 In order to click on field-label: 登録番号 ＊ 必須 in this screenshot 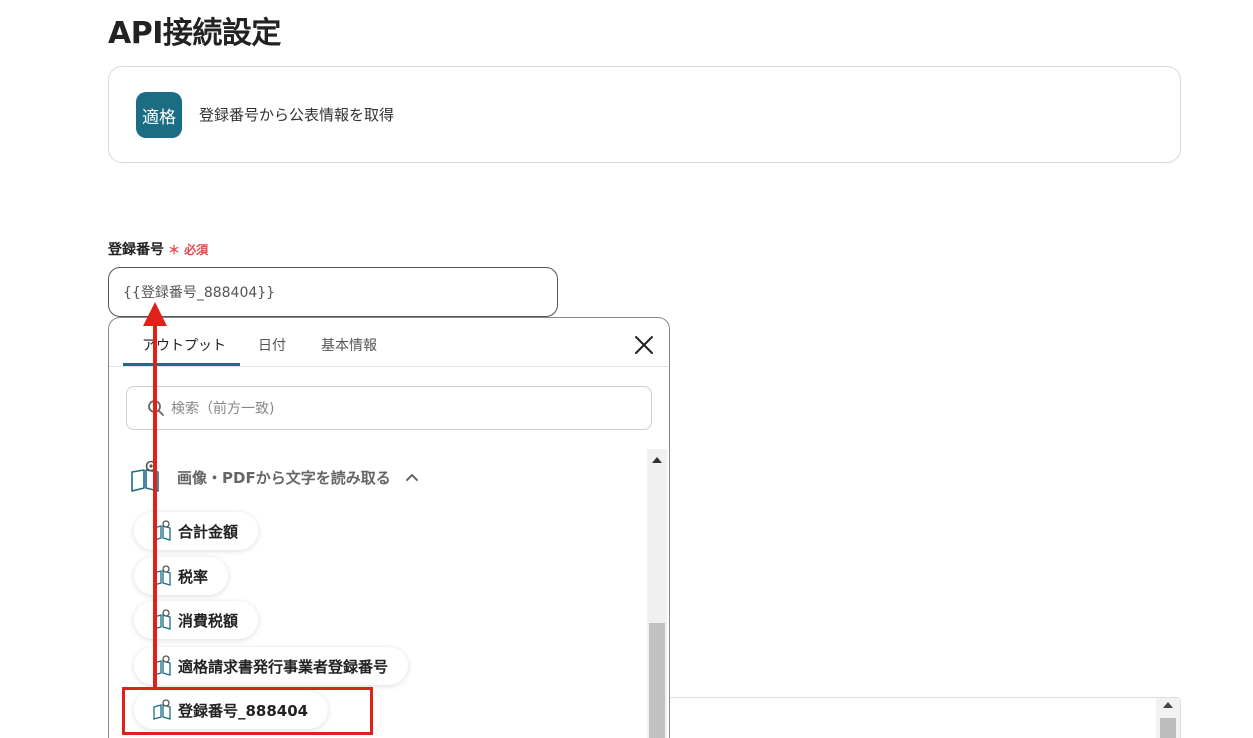, I will do `click(158, 249)`.